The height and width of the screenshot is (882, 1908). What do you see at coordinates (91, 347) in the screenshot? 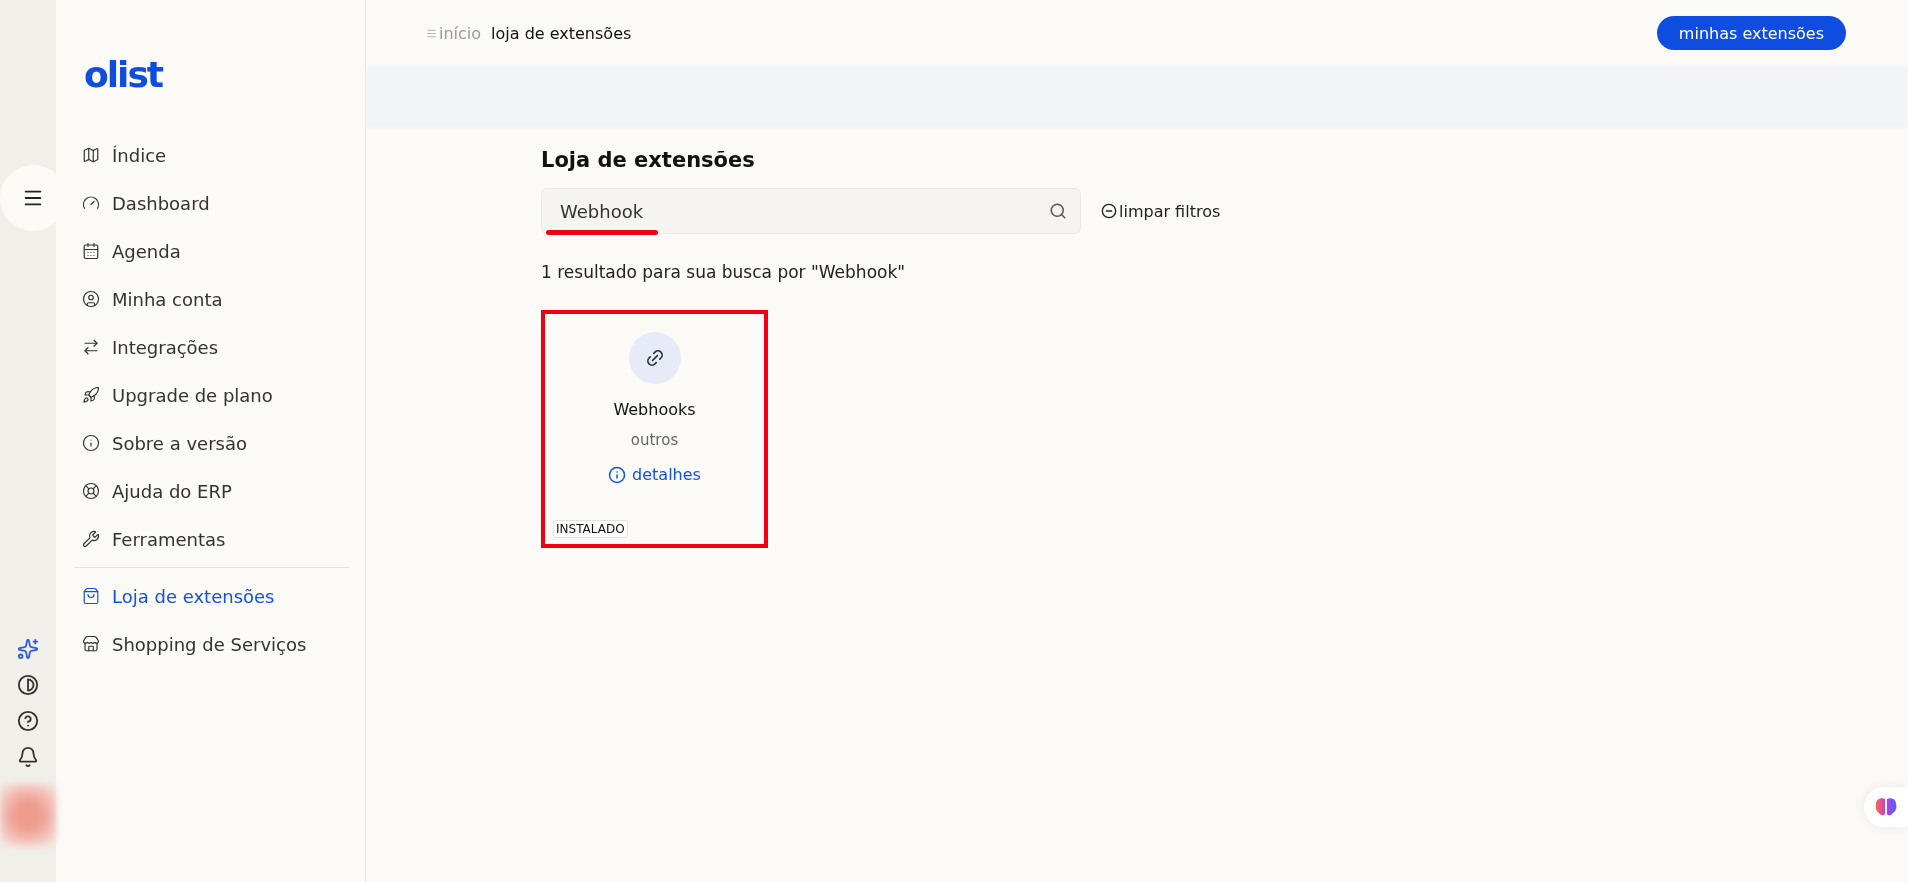
I see `arrows-icon` at bounding box center [91, 347].